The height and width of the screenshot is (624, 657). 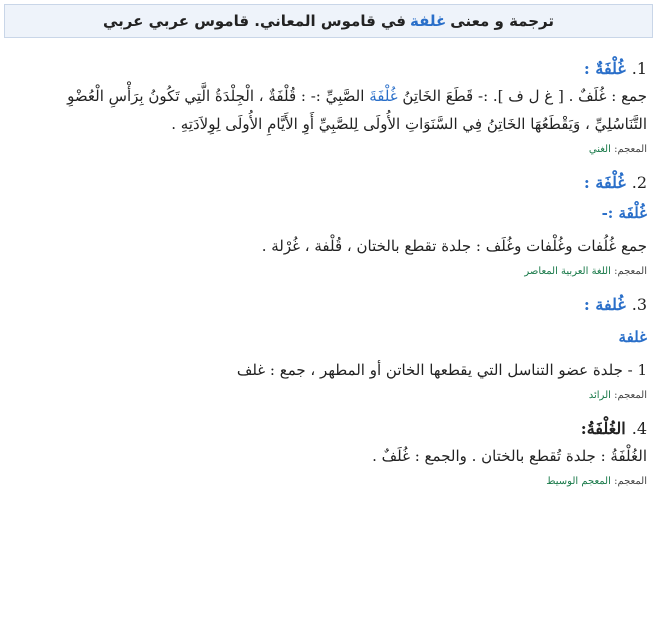 What do you see at coordinates (330, 482) in the screenshot?
I see `dictionary-source: المعجم: المعجم الوسيط` at bounding box center [330, 482].